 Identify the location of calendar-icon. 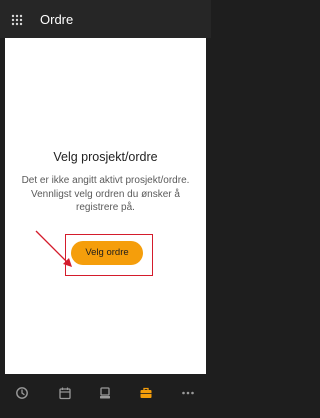
(65, 393).